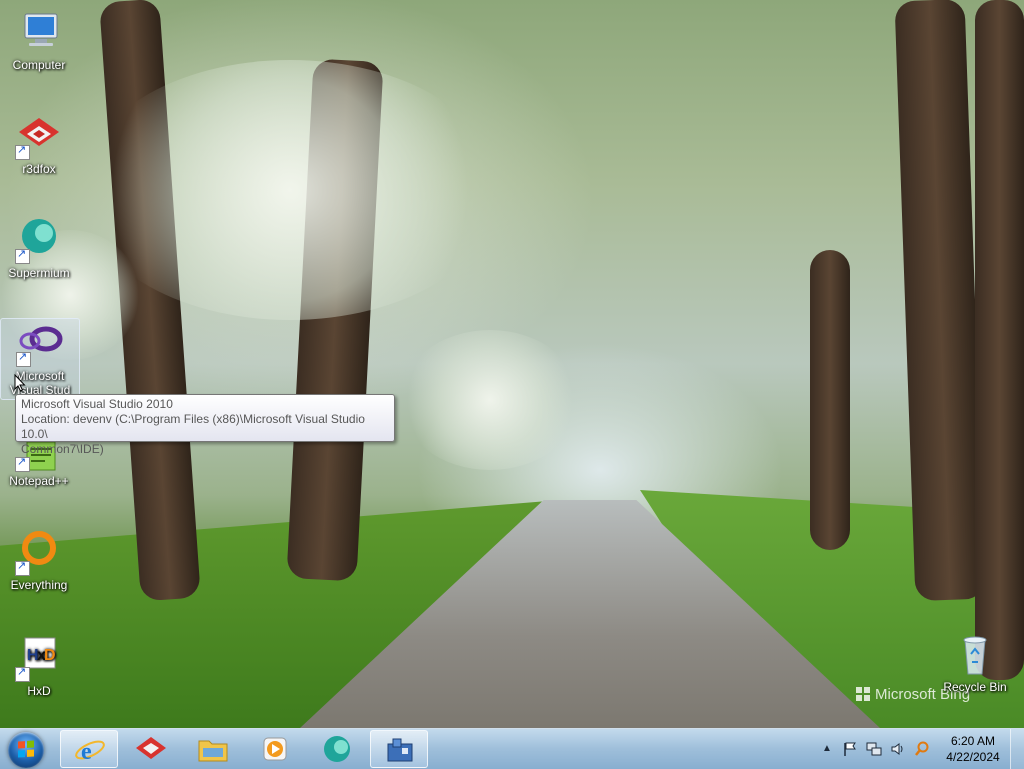 The height and width of the screenshot is (769, 1024). Describe the element at coordinates (512, 748) in the screenshot. I see `taskbar: e ▲ 6:20 AM 4/22/2024` at that location.